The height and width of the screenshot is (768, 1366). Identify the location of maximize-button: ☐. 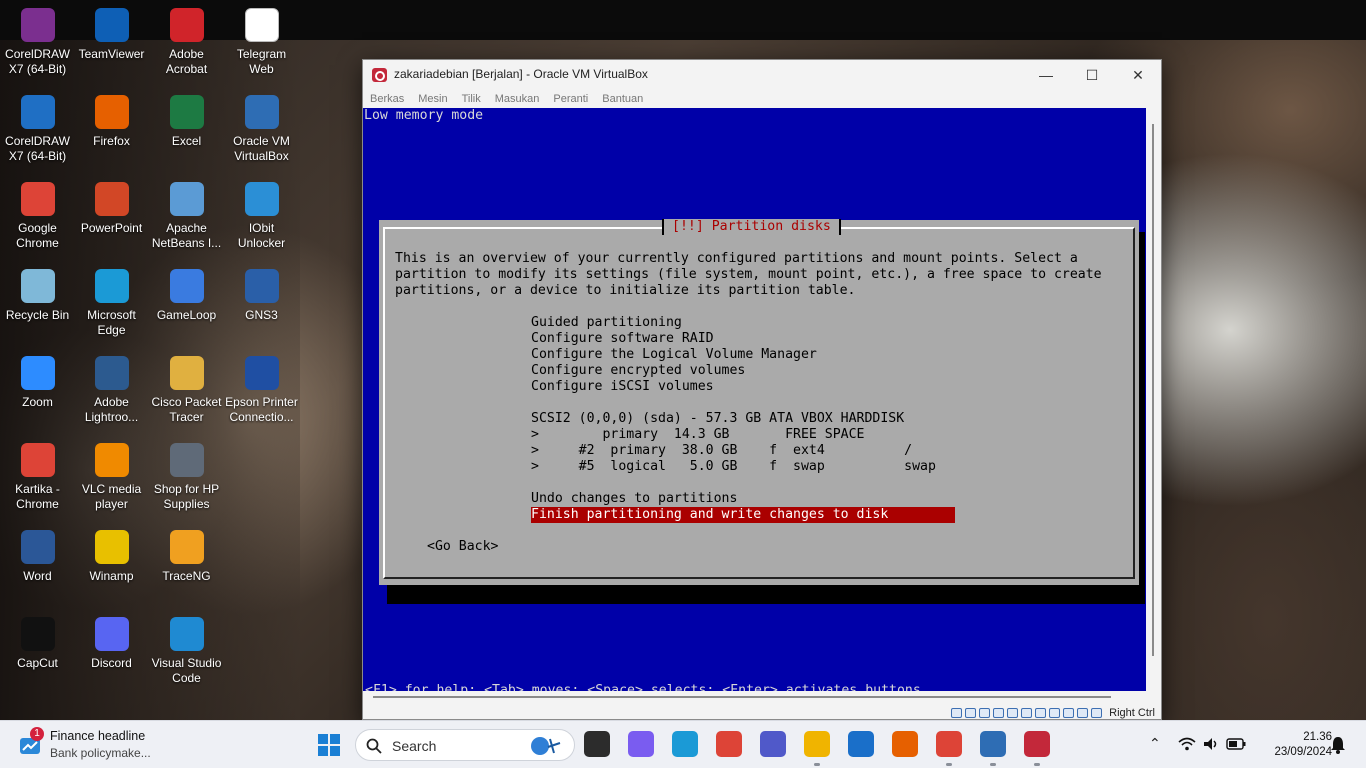
(1092, 75).